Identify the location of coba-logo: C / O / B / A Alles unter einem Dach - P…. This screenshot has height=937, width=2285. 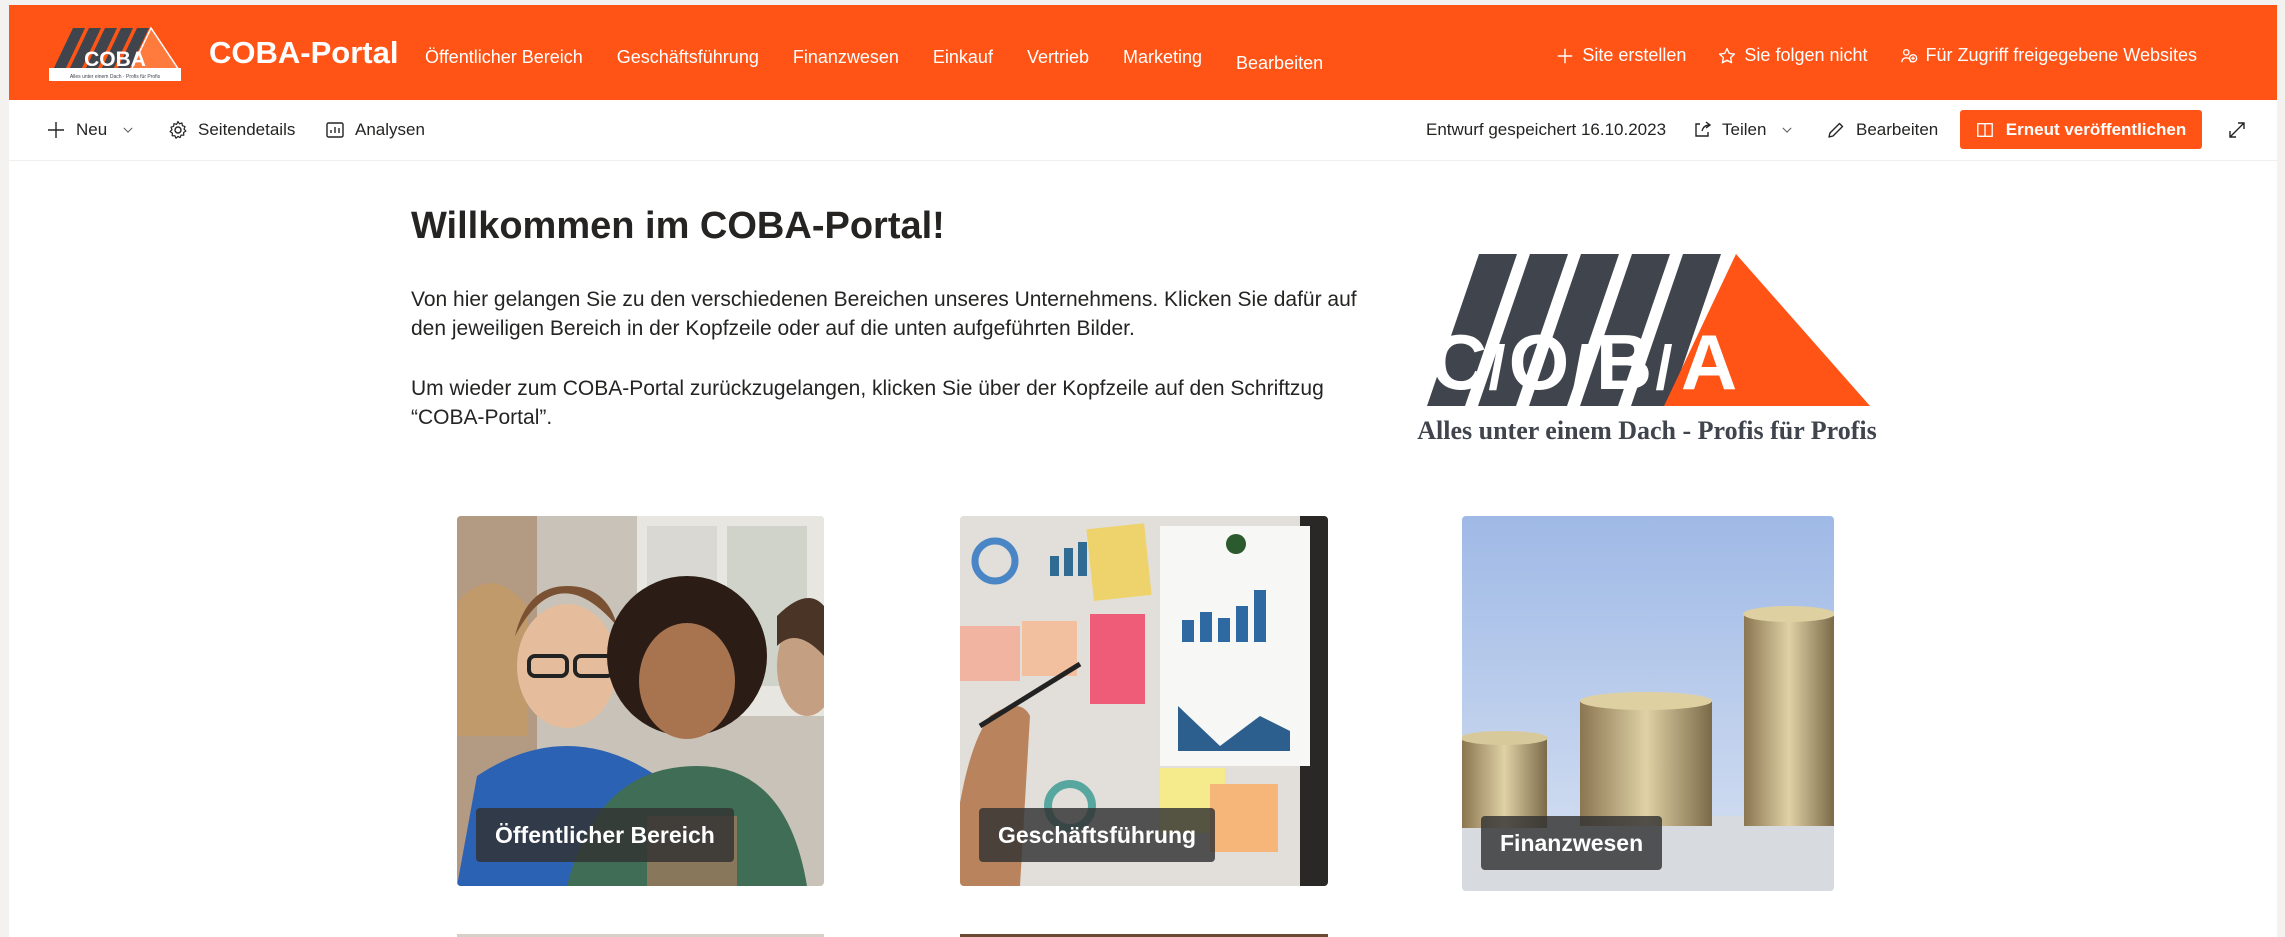
(1647, 349).